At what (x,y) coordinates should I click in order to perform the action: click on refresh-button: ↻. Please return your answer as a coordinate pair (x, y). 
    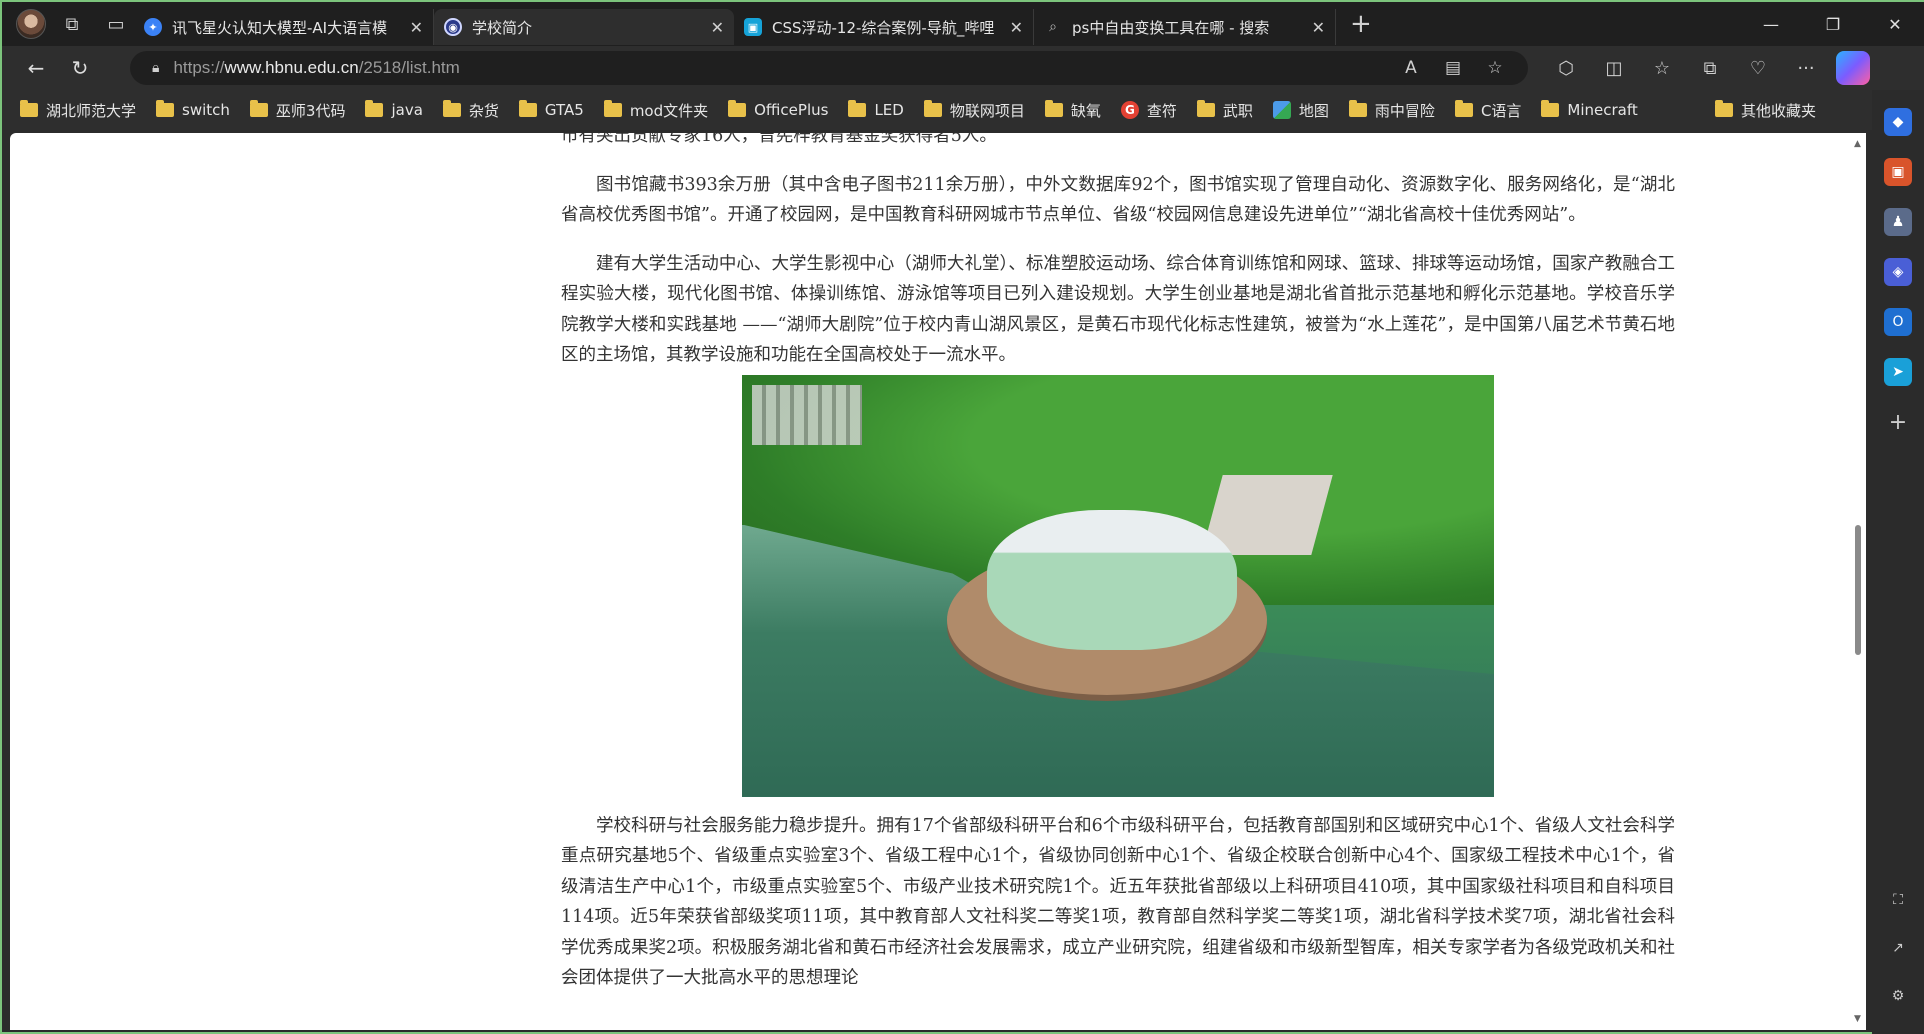
    Looking at the image, I should click on (80, 68).